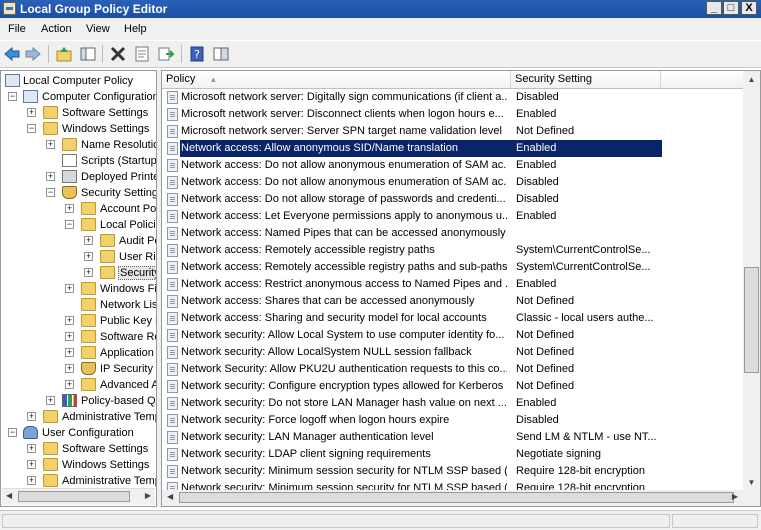 The image size is (761, 530). I want to click on menu-action: Action, so click(56, 29).